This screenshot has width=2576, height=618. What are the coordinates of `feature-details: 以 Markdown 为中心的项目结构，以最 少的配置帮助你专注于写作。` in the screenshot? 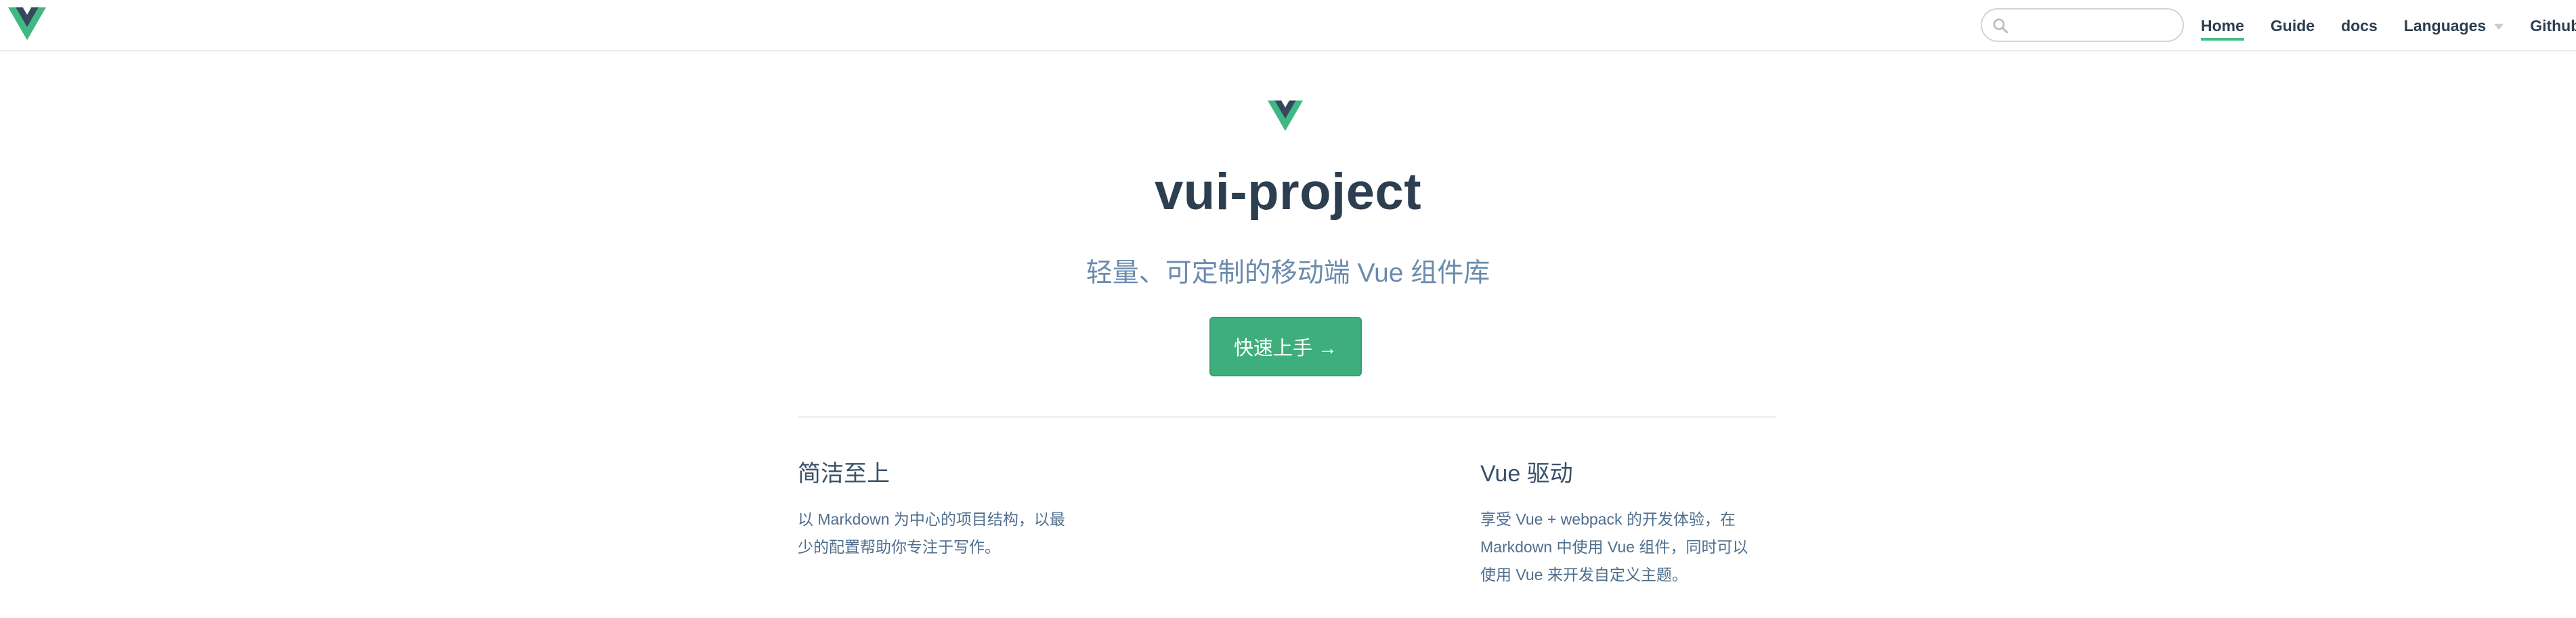 It's located at (943, 533).